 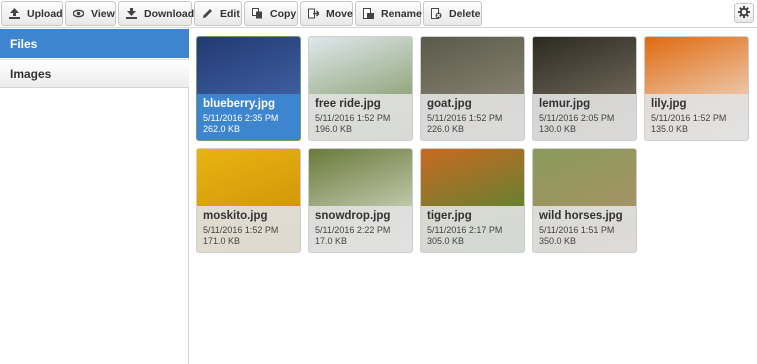 I want to click on rename-label: Rename, so click(x=401, y=13).